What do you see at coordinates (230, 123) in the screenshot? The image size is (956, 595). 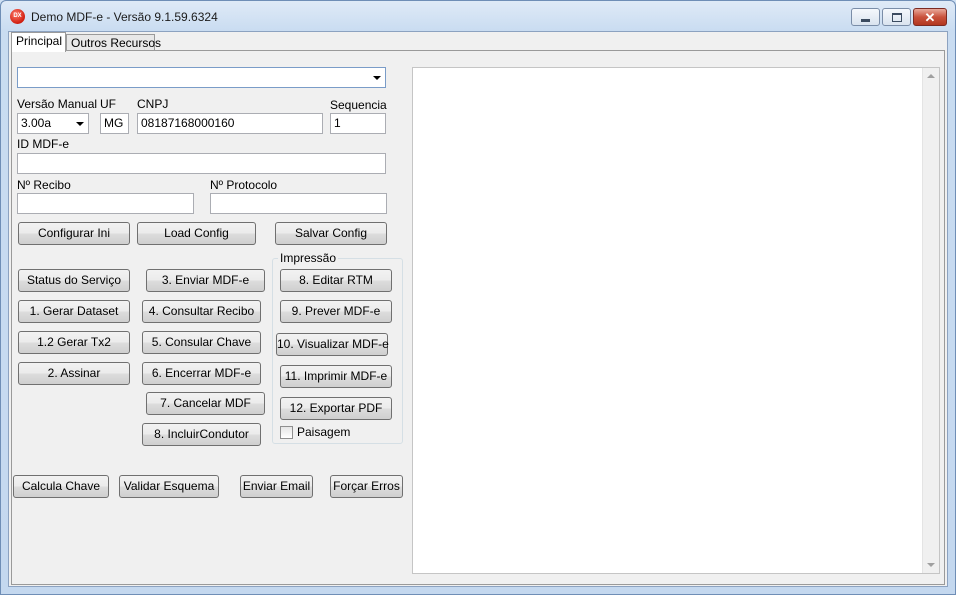 I see `cnpj-field: 08187168000160` at bounding box center [230, 123].